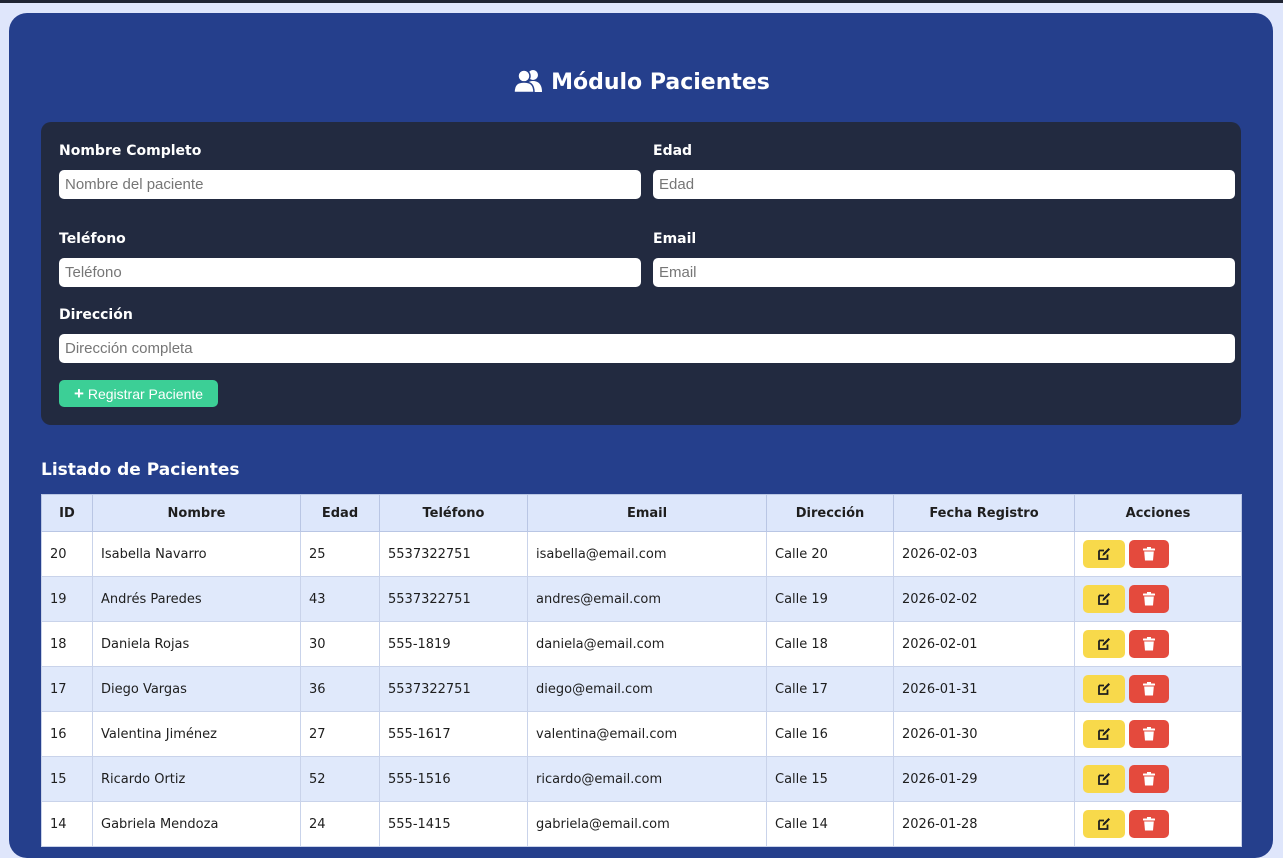 This screenshot has width=1283, height=858. I want to click on cell-phone: 555-1819, so click(453, 644).